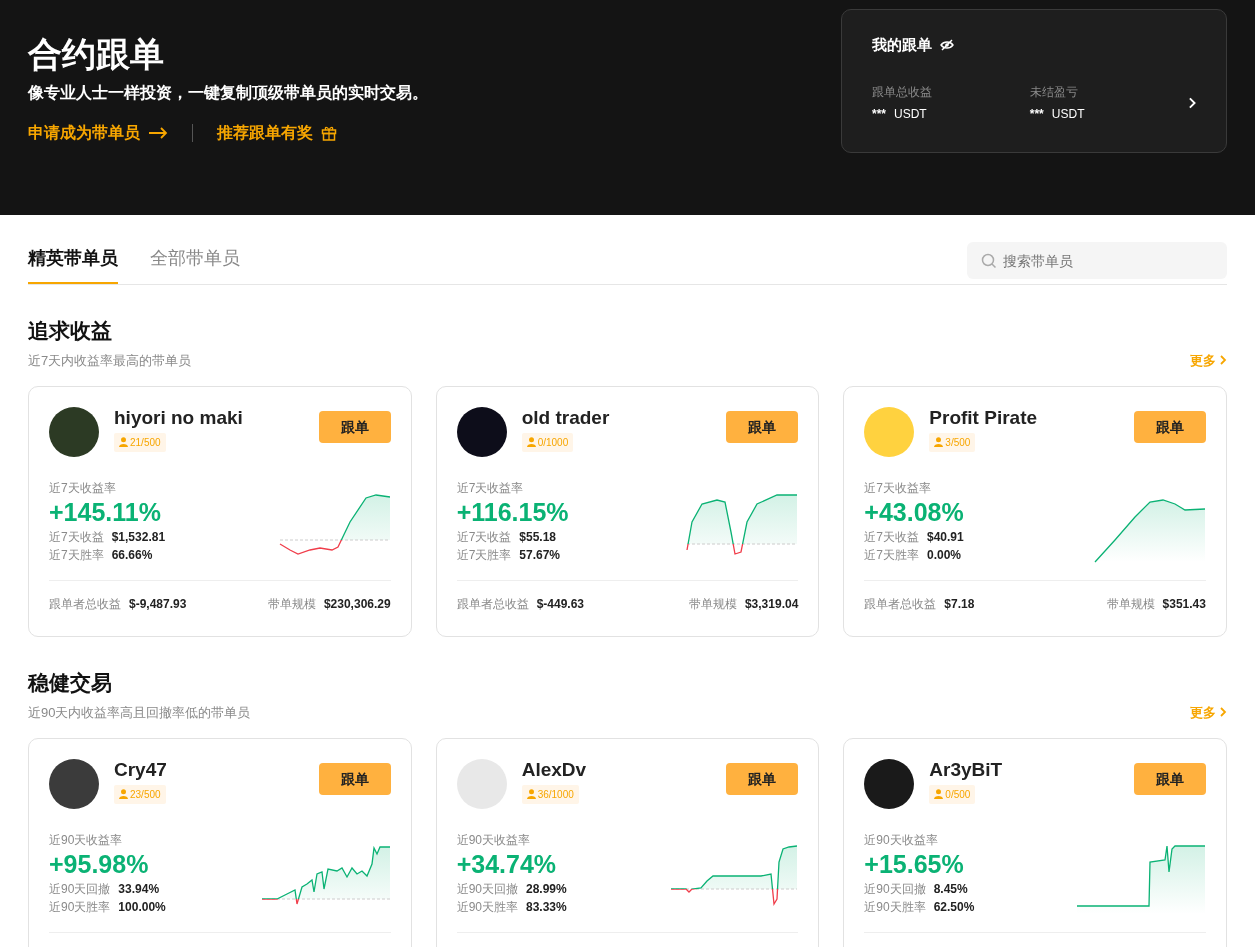 This screenshot has width=1255, height=947. Describe the element at coordinates (554, 770) in the screenshot. I see `trader-name: AlexDv` at that location.